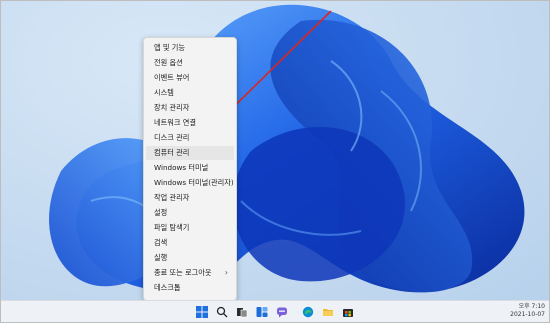 The width and height of the screenshot is (550, 323). I want to click on menu-item-search: 검색, so click(190, 243).